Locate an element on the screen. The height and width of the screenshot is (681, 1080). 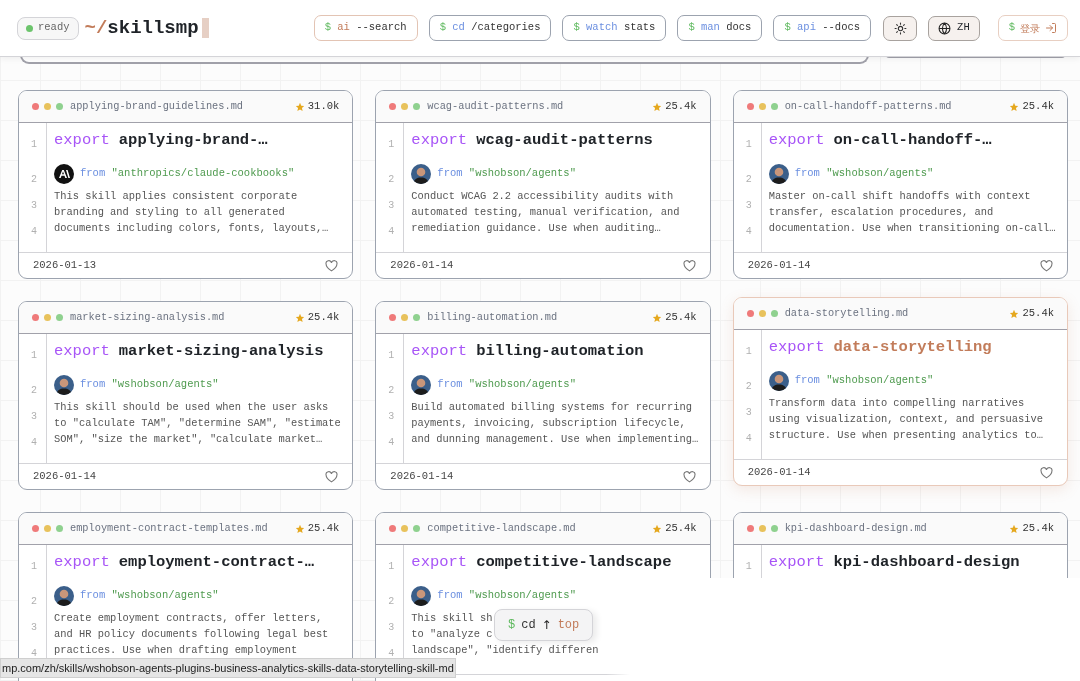
star-count: 31.0k is located at coordinates (323, 106).